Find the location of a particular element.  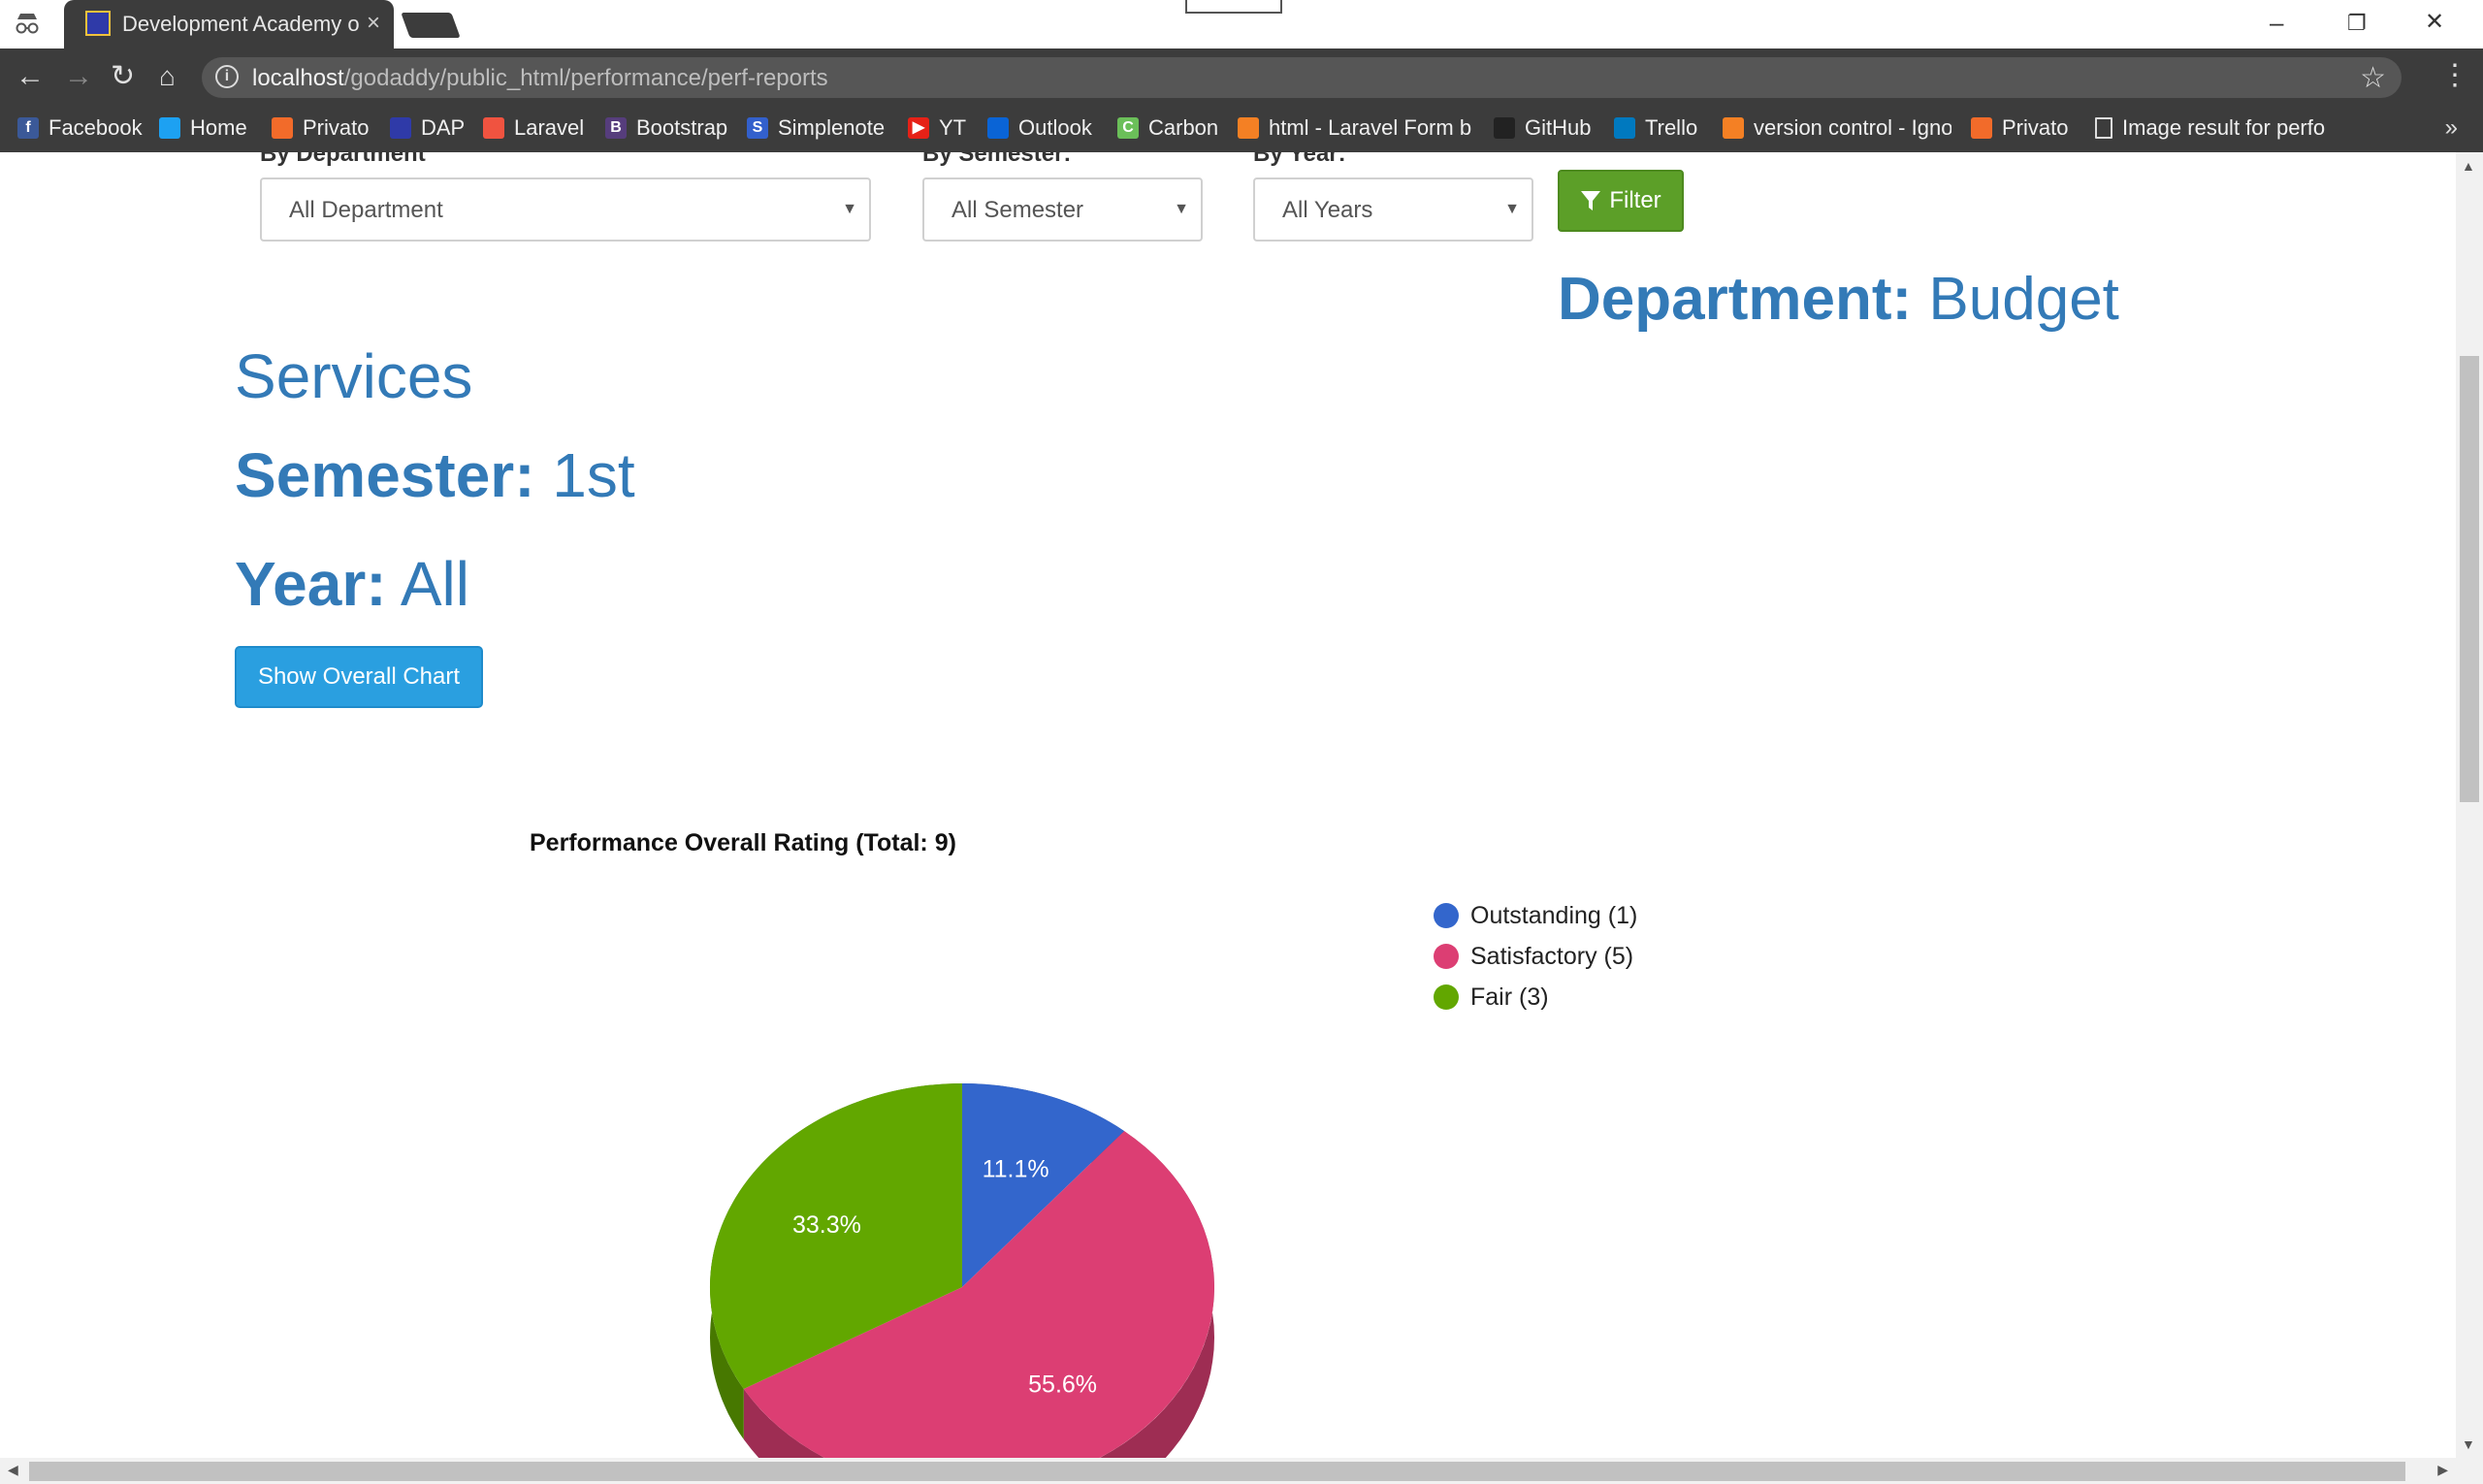

bookmark-item: Trello is located at coordinates (1663, 128).